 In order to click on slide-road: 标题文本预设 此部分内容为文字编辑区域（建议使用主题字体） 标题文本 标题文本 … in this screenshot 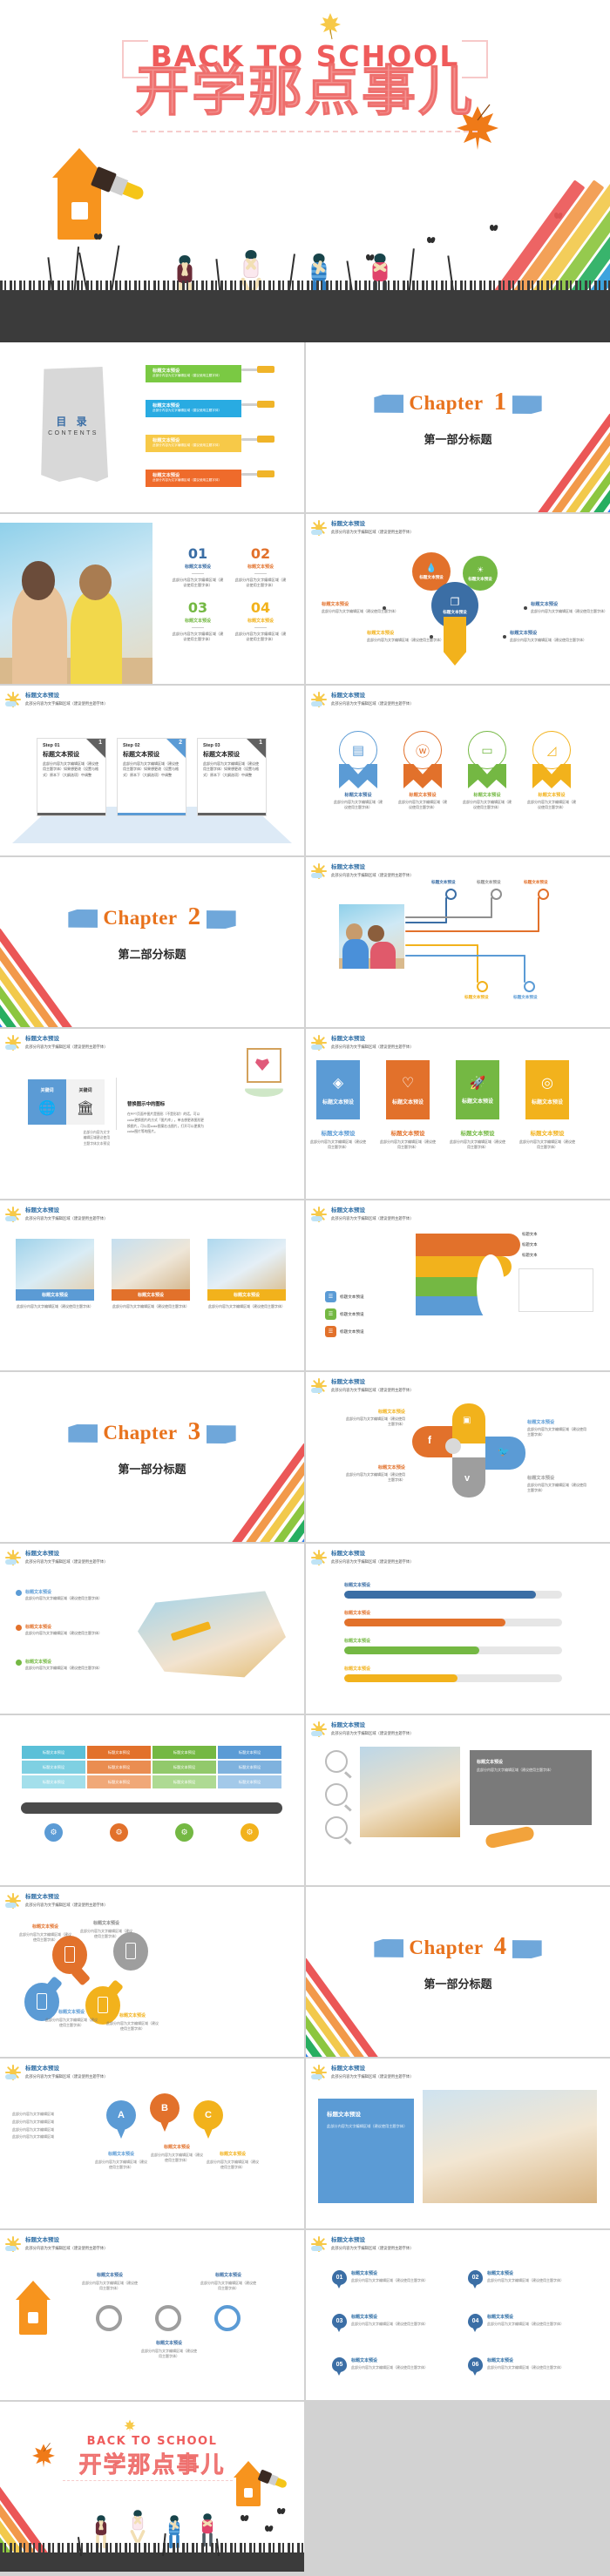, I will do `click(458, 1285)`.